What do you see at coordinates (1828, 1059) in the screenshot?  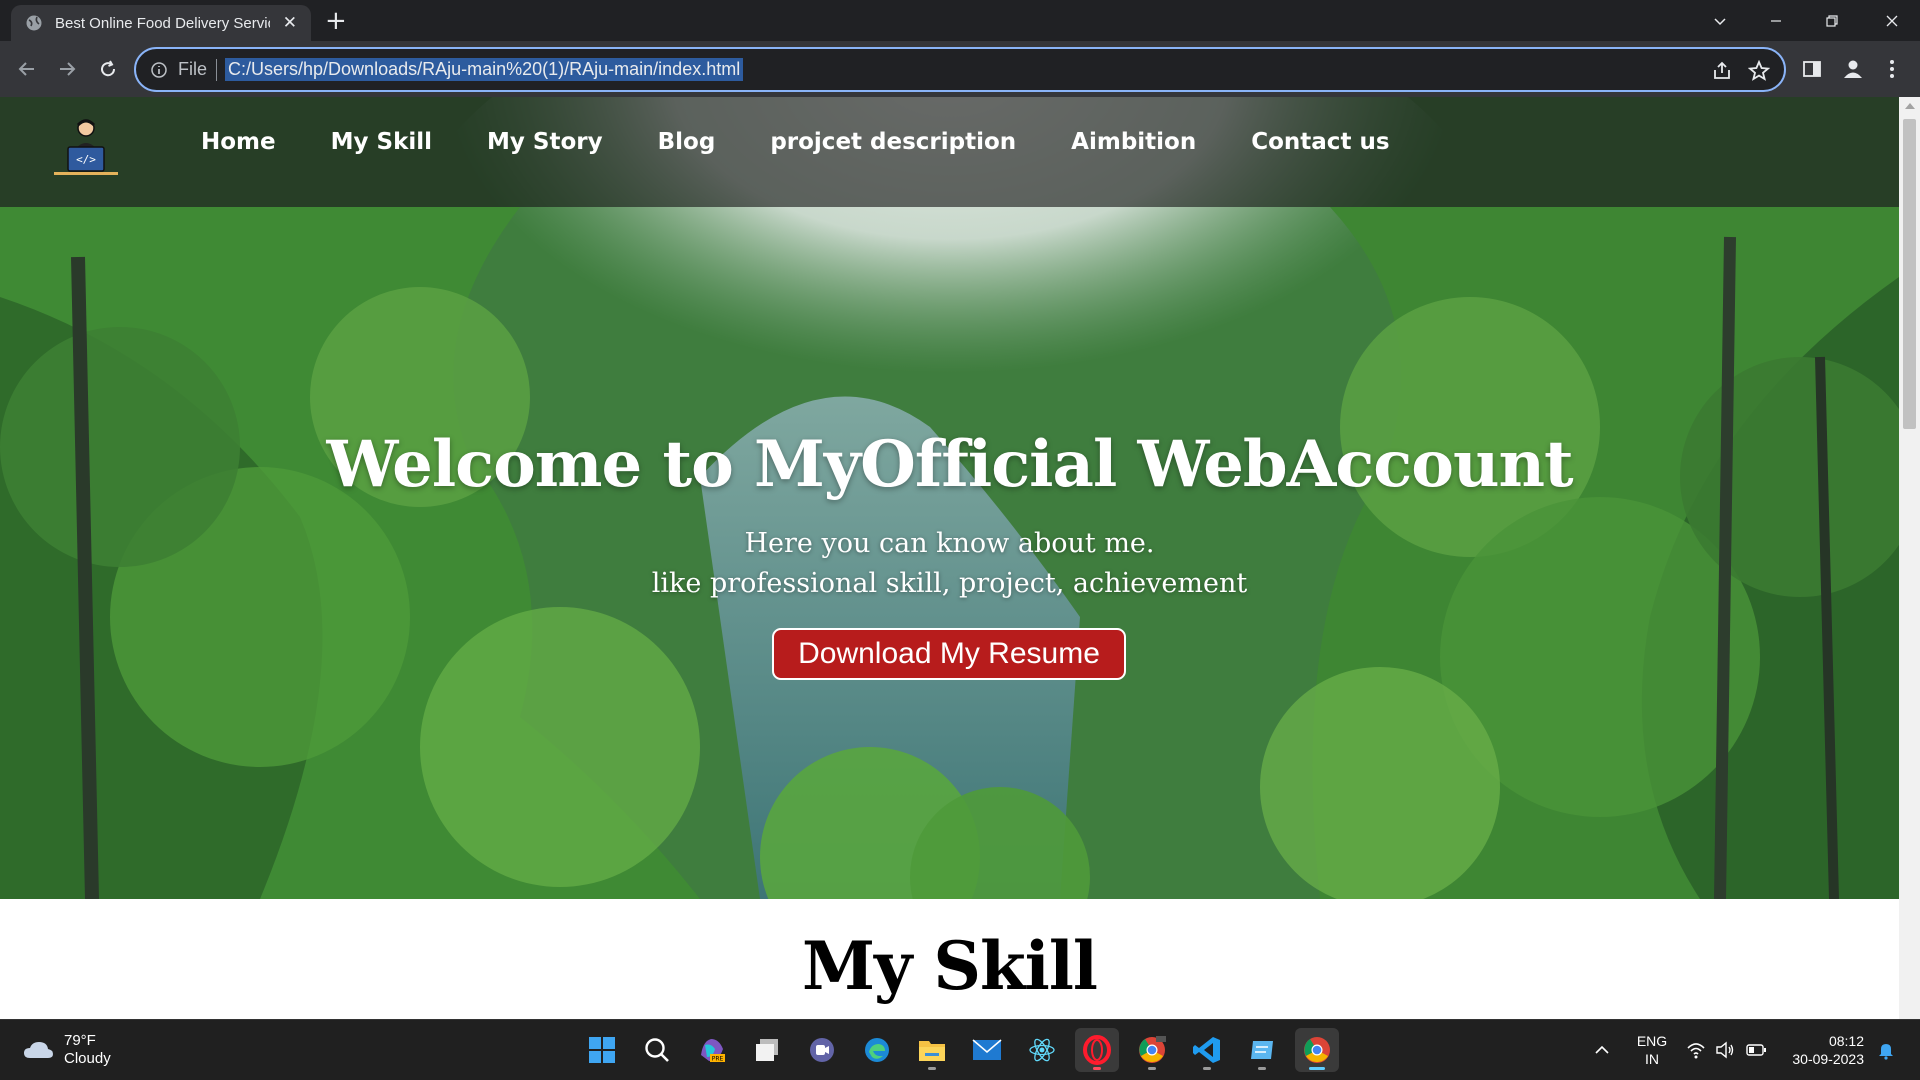 I see `clock-date: 30-09-2023` at bounding box center [1828, 1059].